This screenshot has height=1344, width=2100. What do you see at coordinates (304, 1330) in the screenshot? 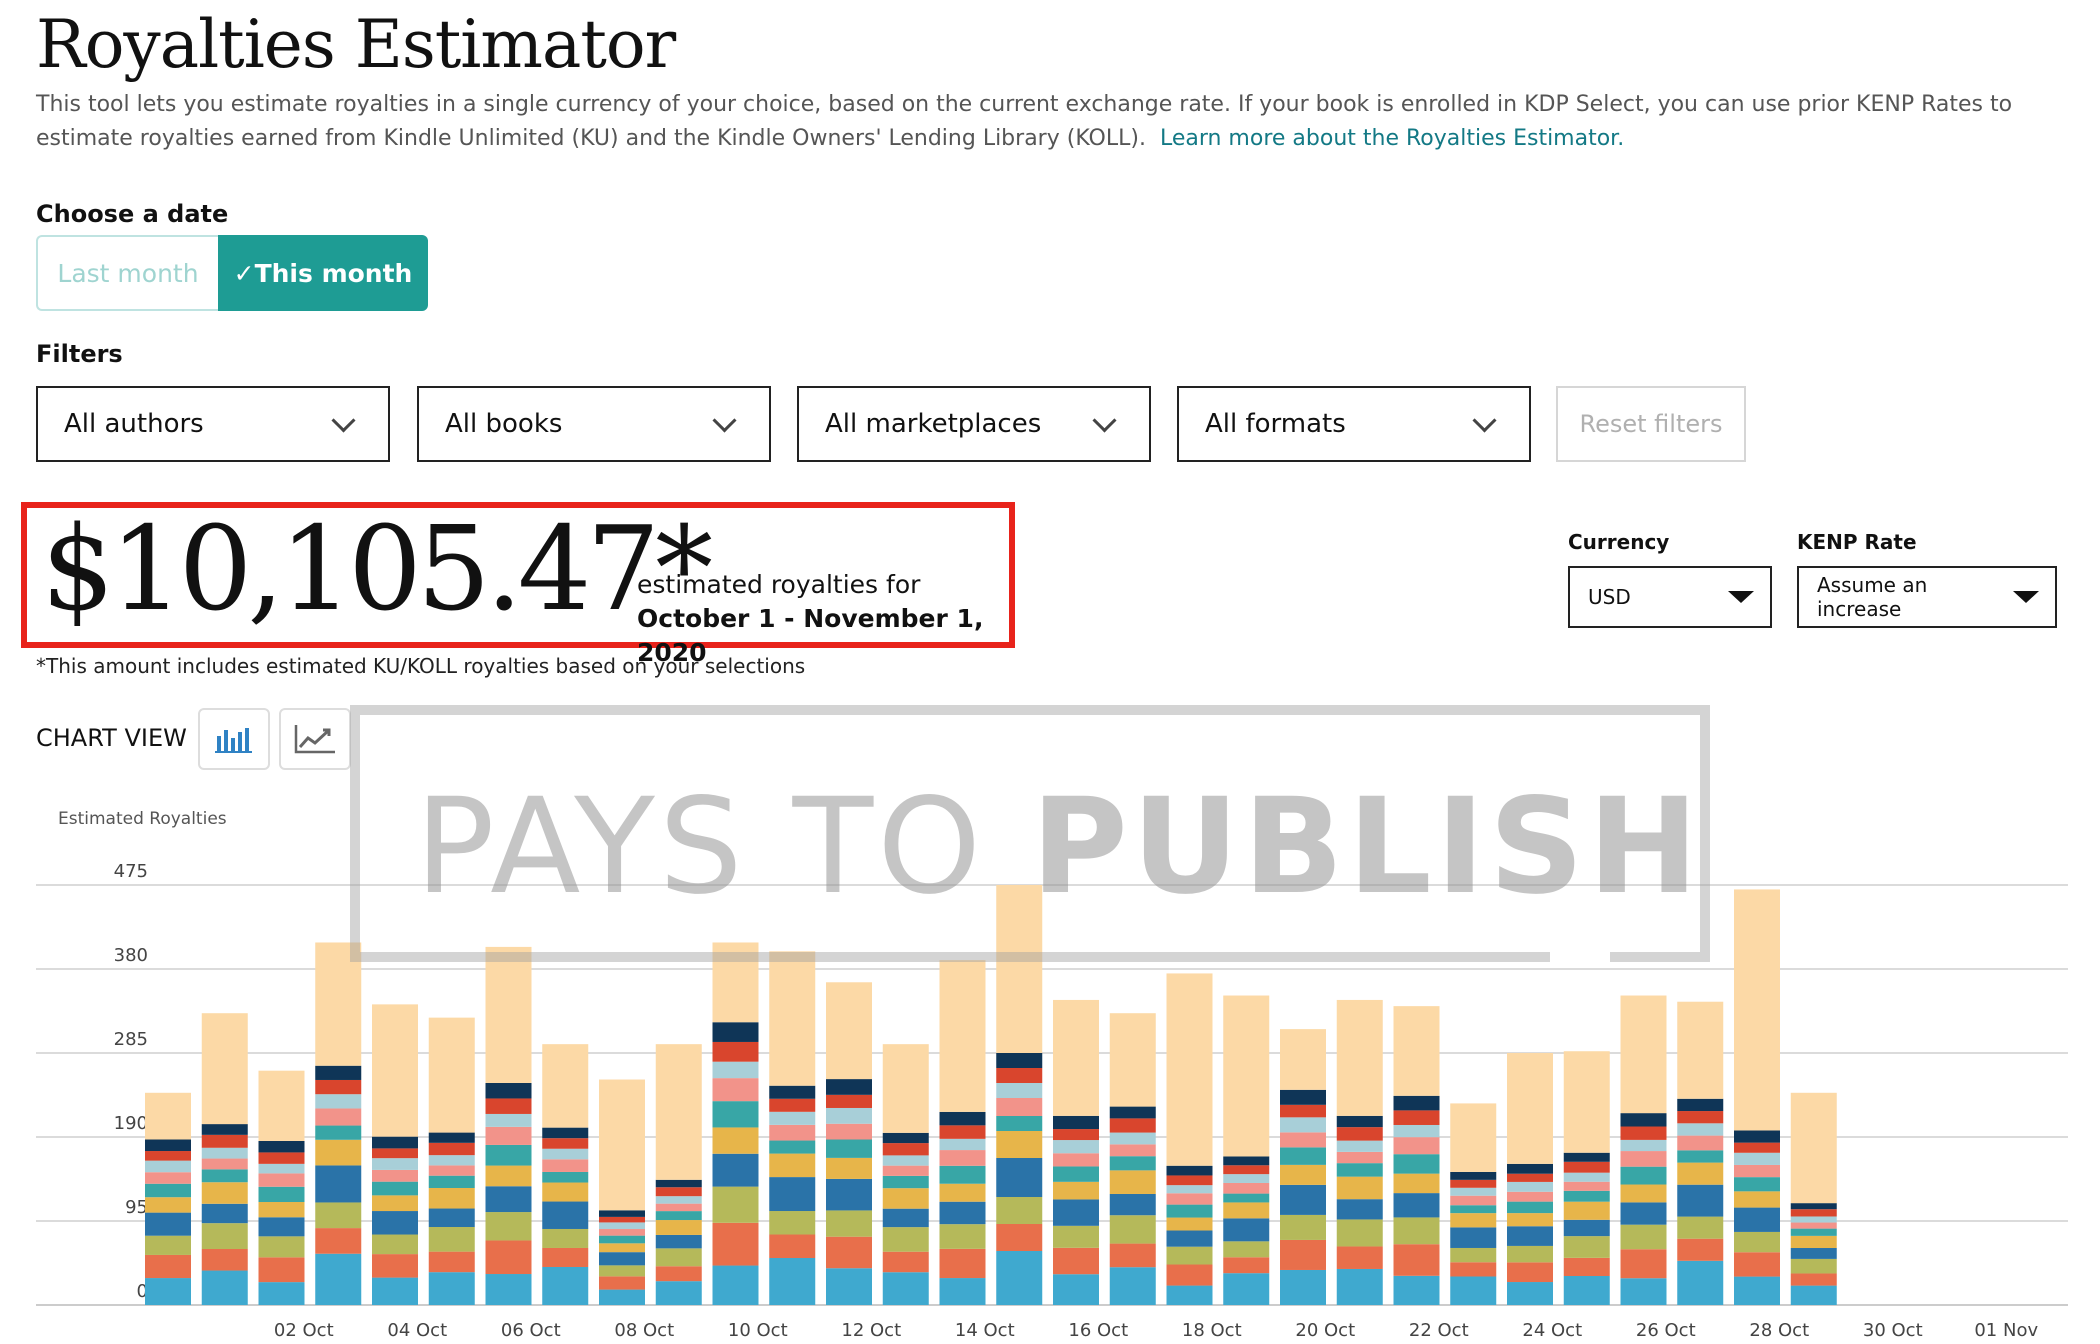
I see `x-tick-label: 02 Oct` at bounding box center [304, 1330].